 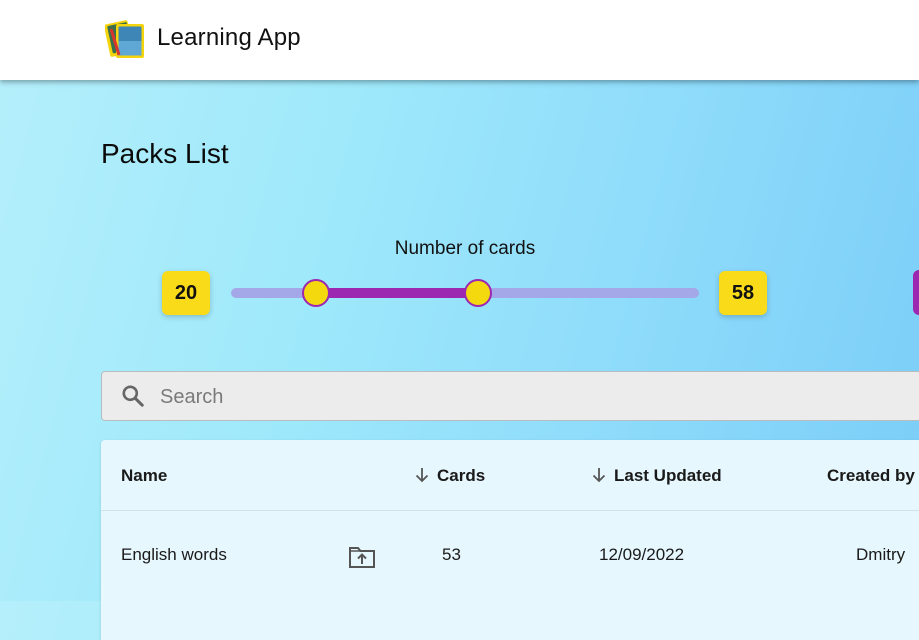 What do you see at coordinates (396, 293) in the screenshot?
I see `slider-track` at bounding box center [396, 293].